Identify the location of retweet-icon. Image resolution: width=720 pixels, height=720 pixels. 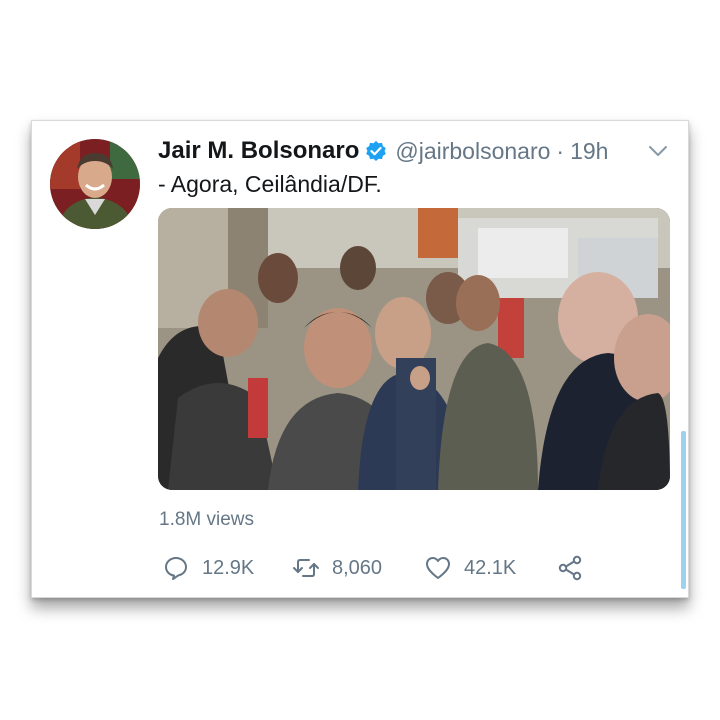
(306, 568).